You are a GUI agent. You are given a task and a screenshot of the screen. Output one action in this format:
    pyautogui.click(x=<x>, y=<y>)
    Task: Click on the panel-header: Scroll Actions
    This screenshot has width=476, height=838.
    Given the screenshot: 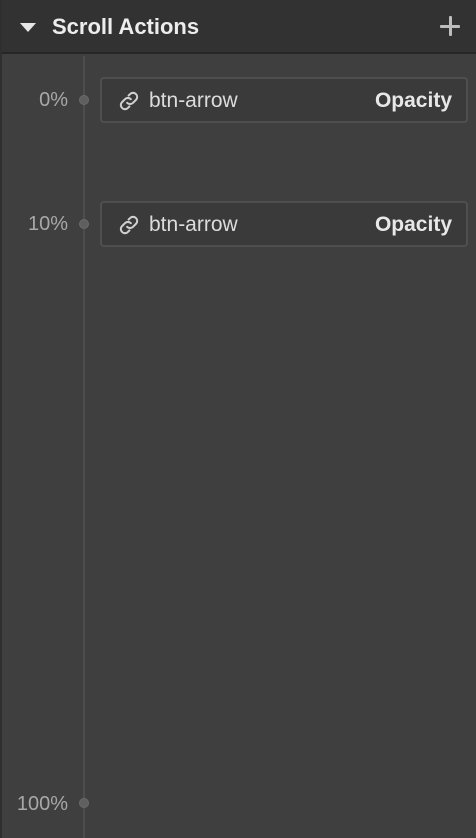 What is the action you would take?
    pyautogui.click(x=239, y=27)
    